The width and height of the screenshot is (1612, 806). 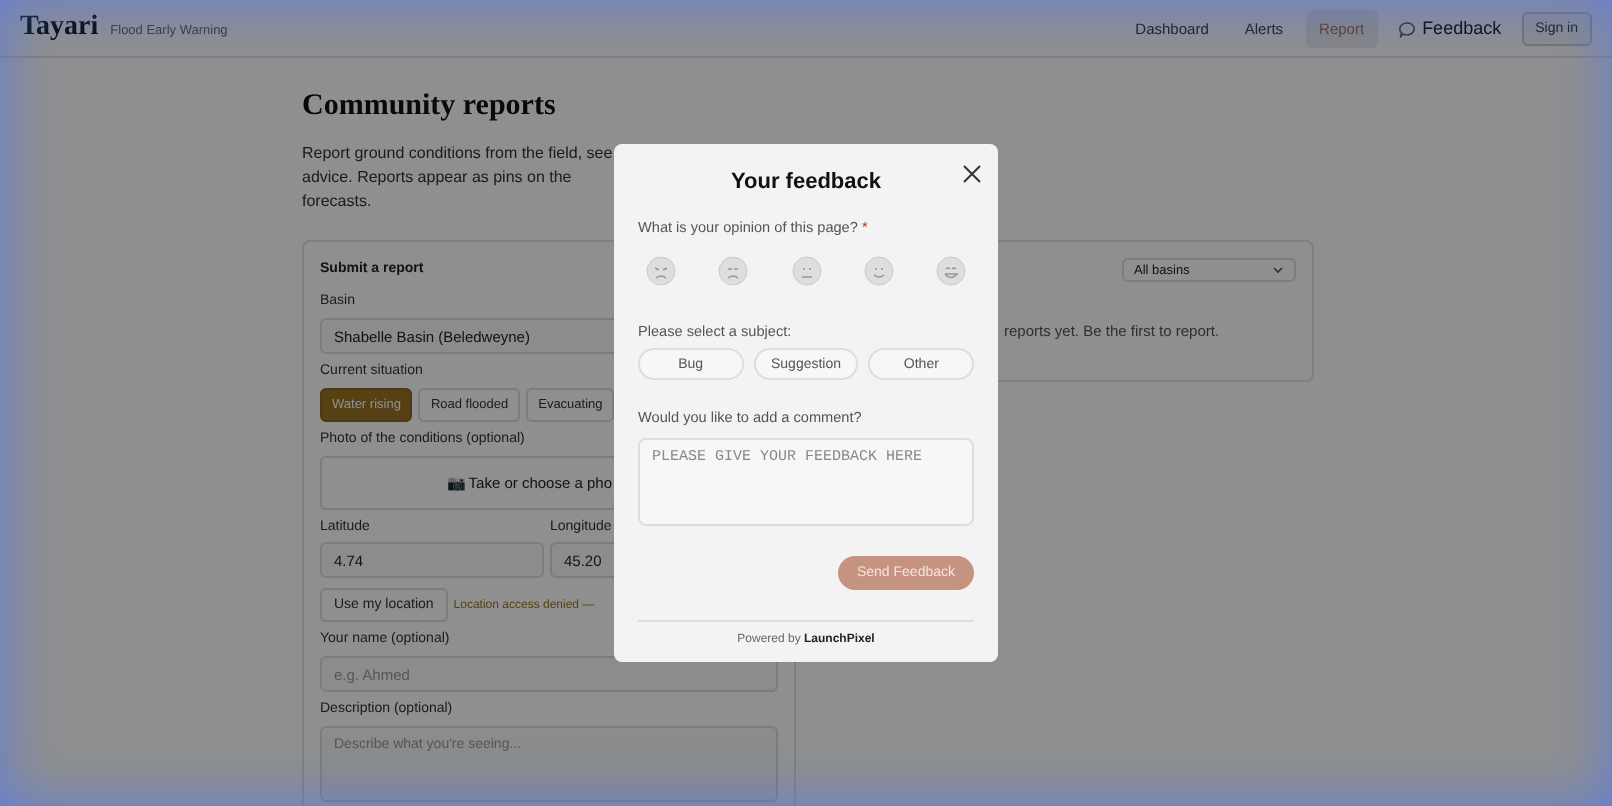 I want to click on dialog-title: Your feedback, so click(x=806, y=182).